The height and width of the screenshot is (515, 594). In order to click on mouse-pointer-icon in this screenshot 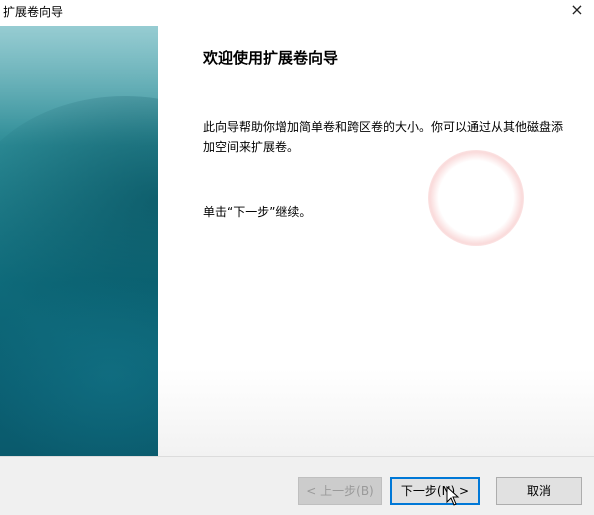, I will do `click(453, 496)`.